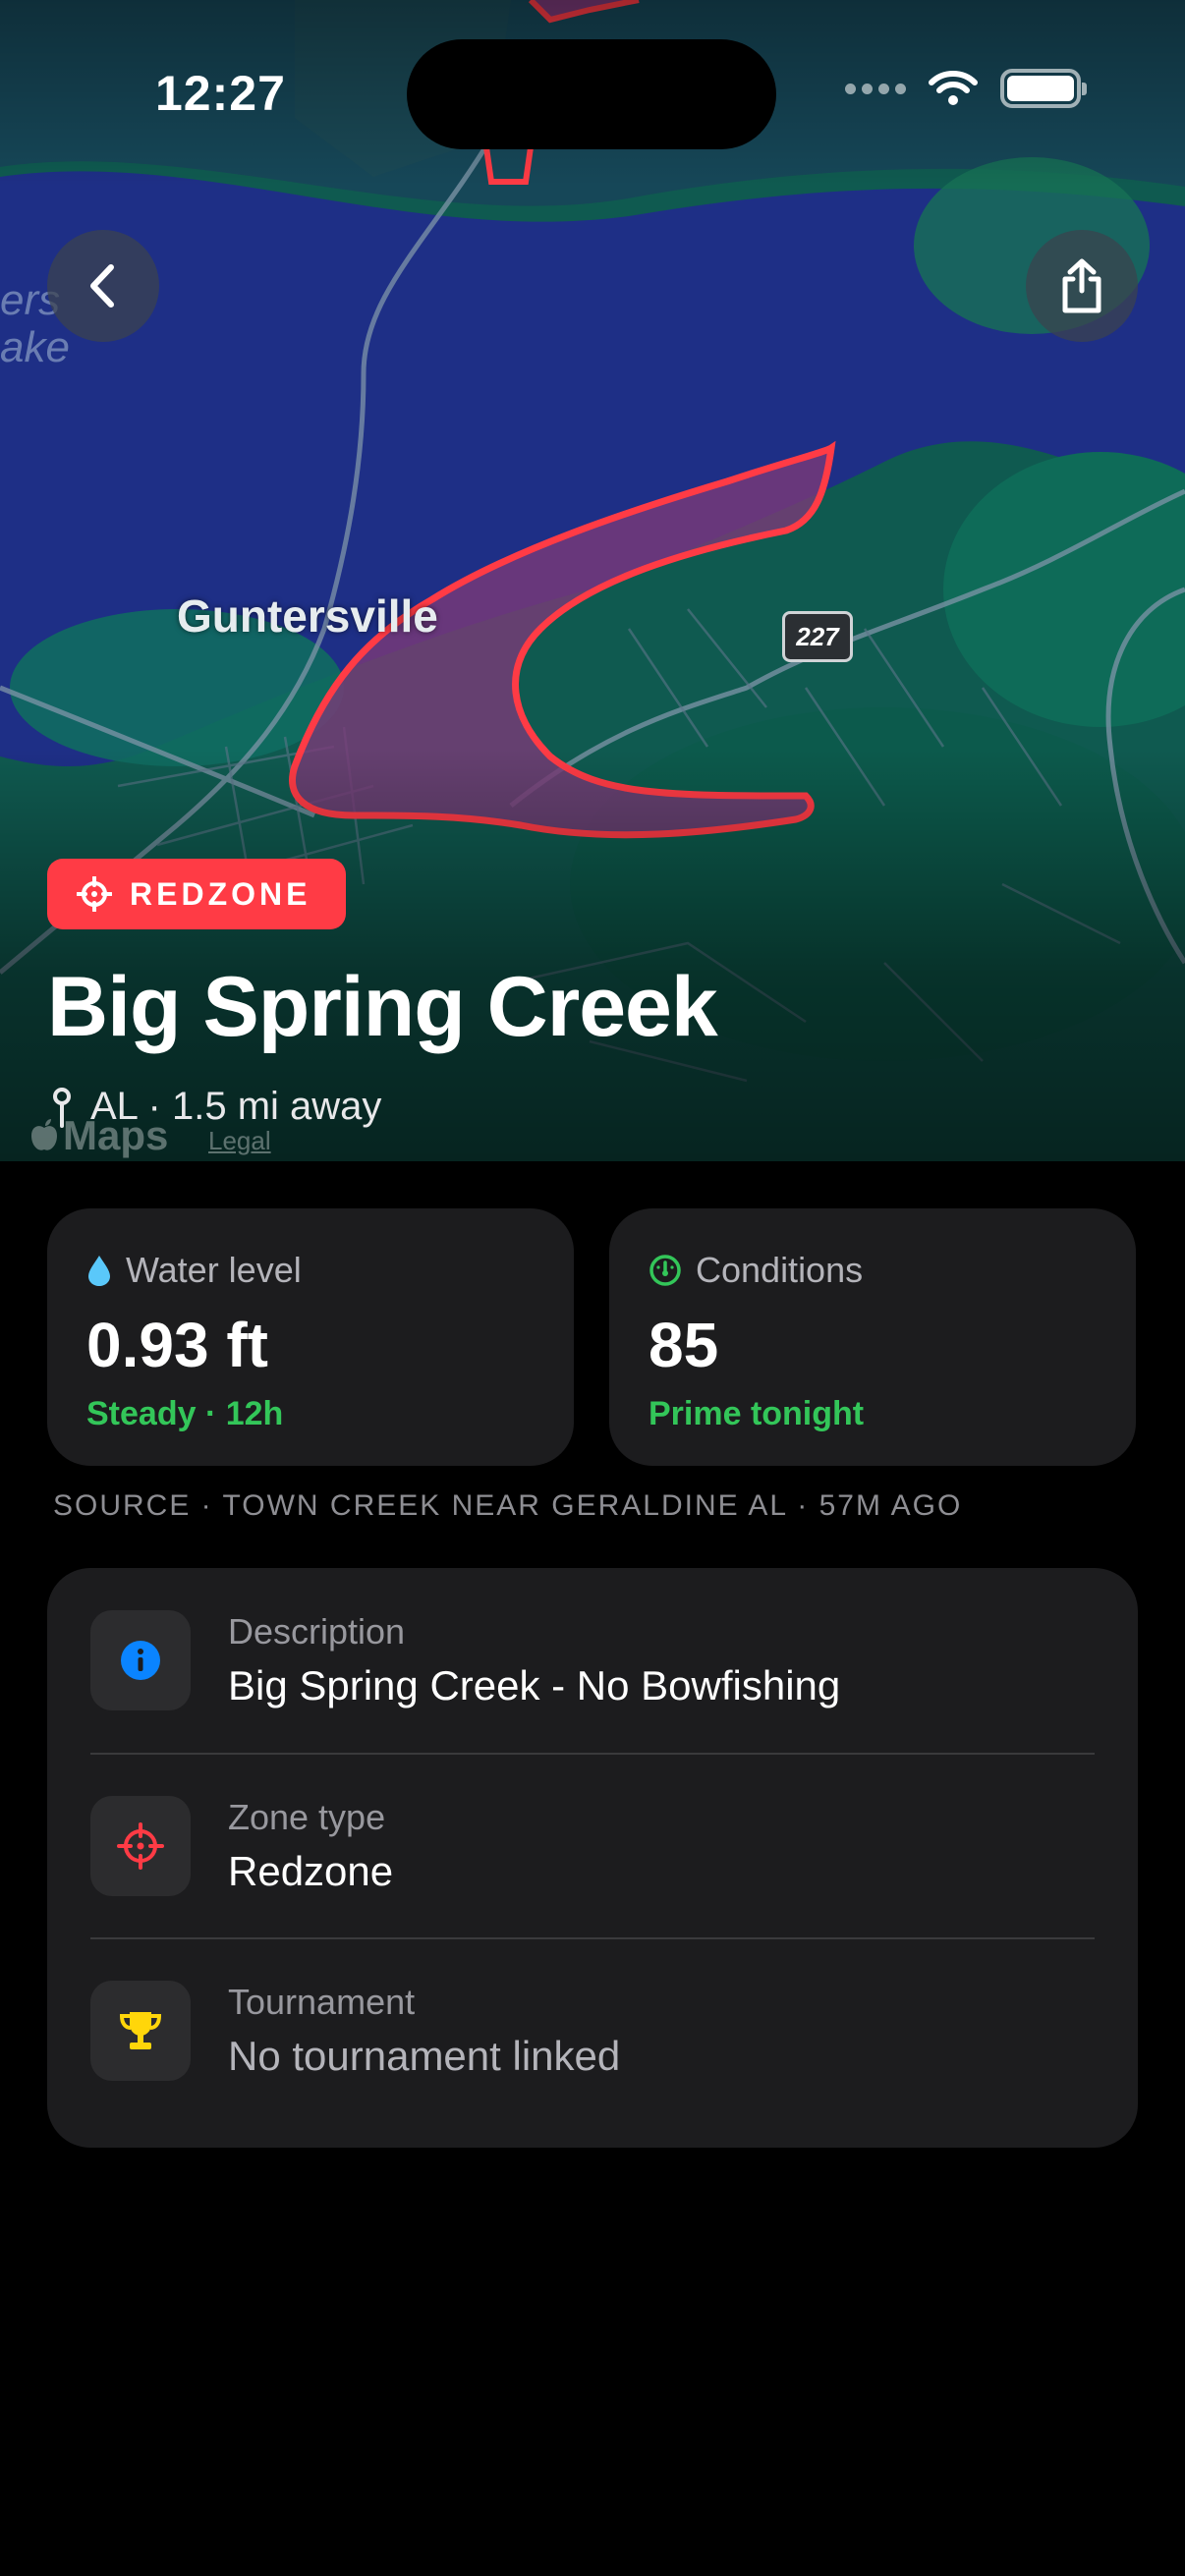 This screenshot has width=1185, height=2576. Describe the element at coordinates (221, 893) in the screenshot. I see `zone-badge-label: REDZONE` at that location.